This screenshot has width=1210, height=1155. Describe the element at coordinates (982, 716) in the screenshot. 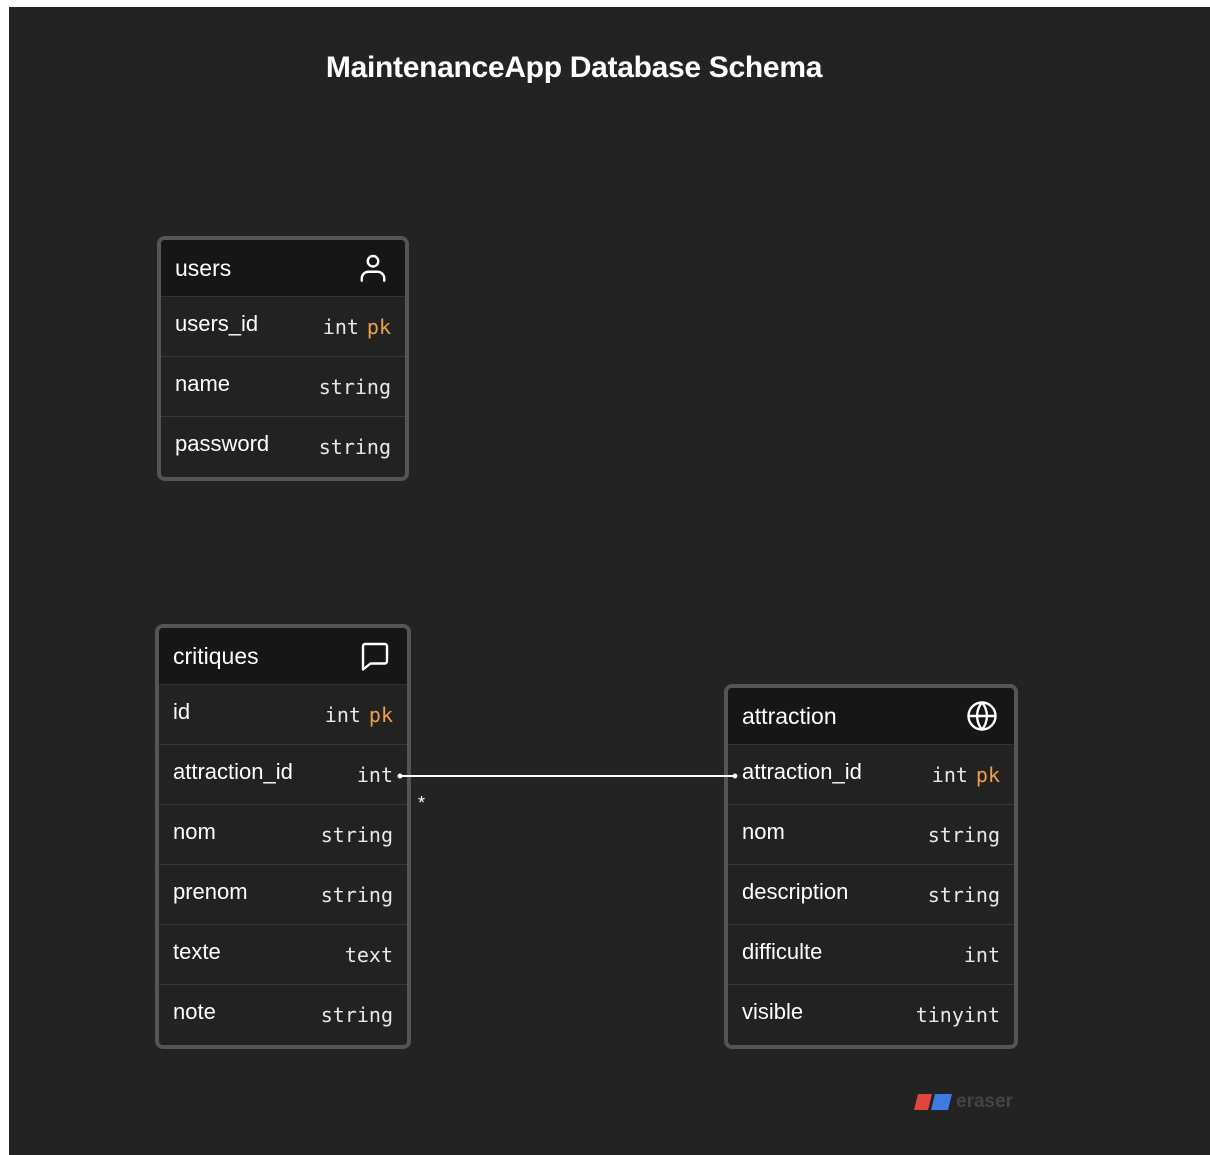

I see `globe-icon` at that location.